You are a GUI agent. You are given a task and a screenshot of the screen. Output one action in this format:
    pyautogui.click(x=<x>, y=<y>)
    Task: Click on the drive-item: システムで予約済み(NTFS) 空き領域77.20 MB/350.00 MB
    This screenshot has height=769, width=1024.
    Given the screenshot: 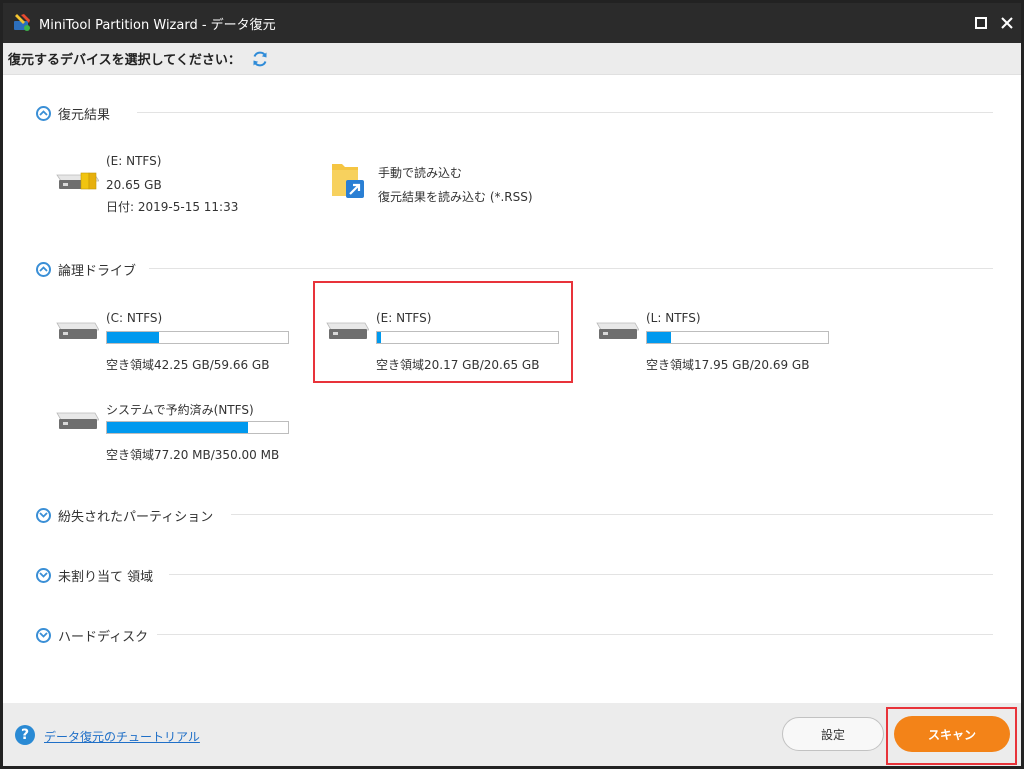 What is the action you would take?
    pyautogui.click(x=185, y=421)
    